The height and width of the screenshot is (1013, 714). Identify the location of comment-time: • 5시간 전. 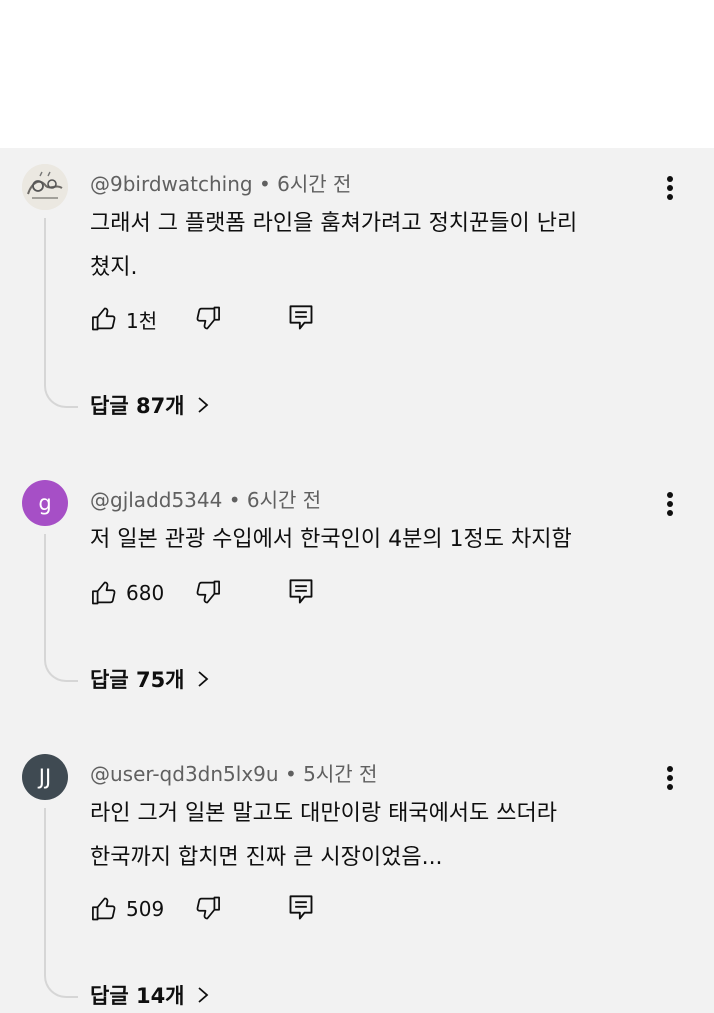
(331, 774).